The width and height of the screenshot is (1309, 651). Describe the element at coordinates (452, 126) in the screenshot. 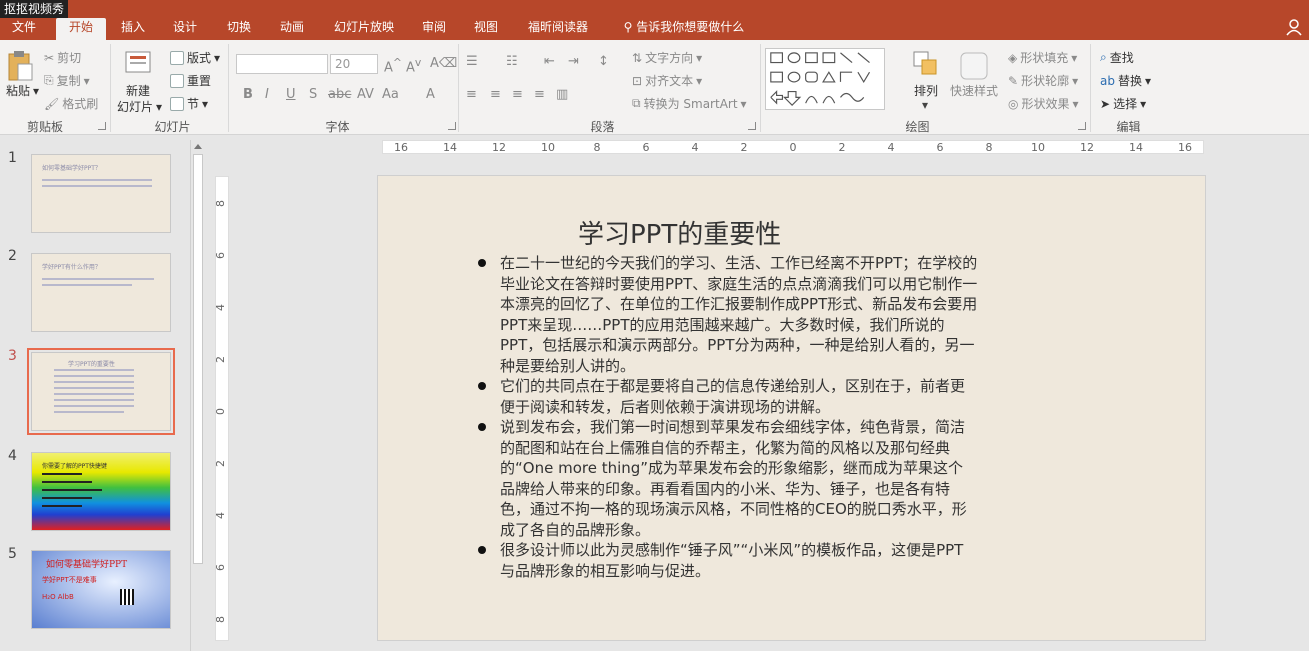

I see `font-launcher-icon` at that location.